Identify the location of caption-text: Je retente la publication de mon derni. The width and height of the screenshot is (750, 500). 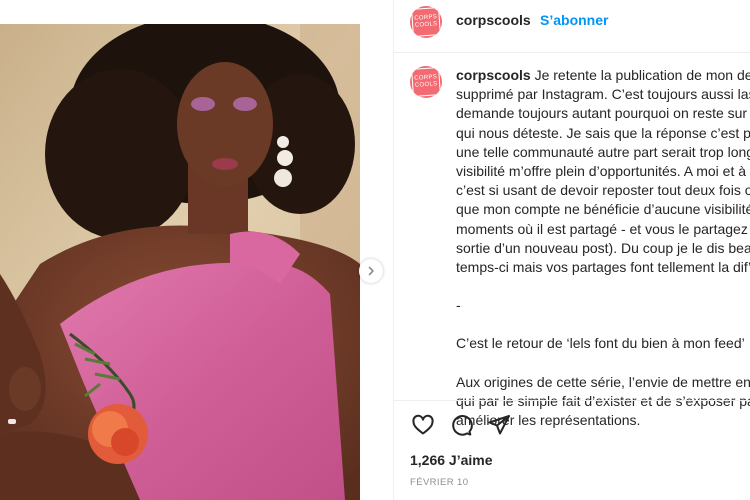
(642, 75).